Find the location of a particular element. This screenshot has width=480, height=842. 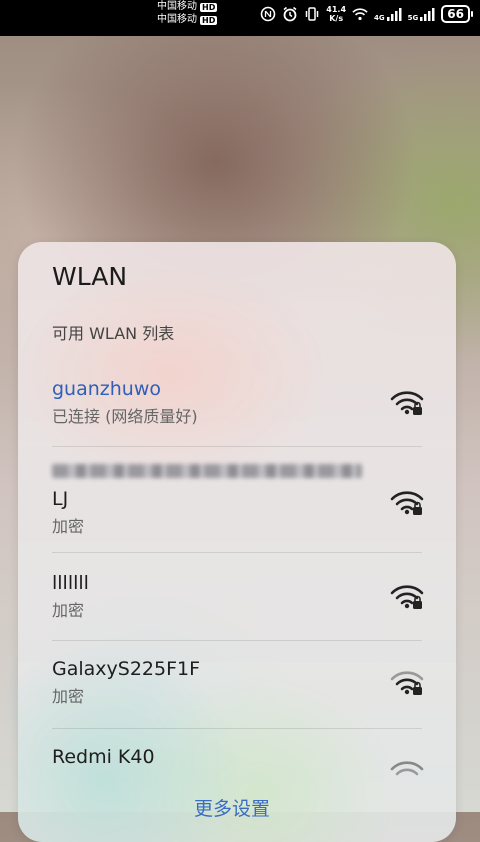

network-speed: 41.4 K/s is located at coordinates (336, 14).